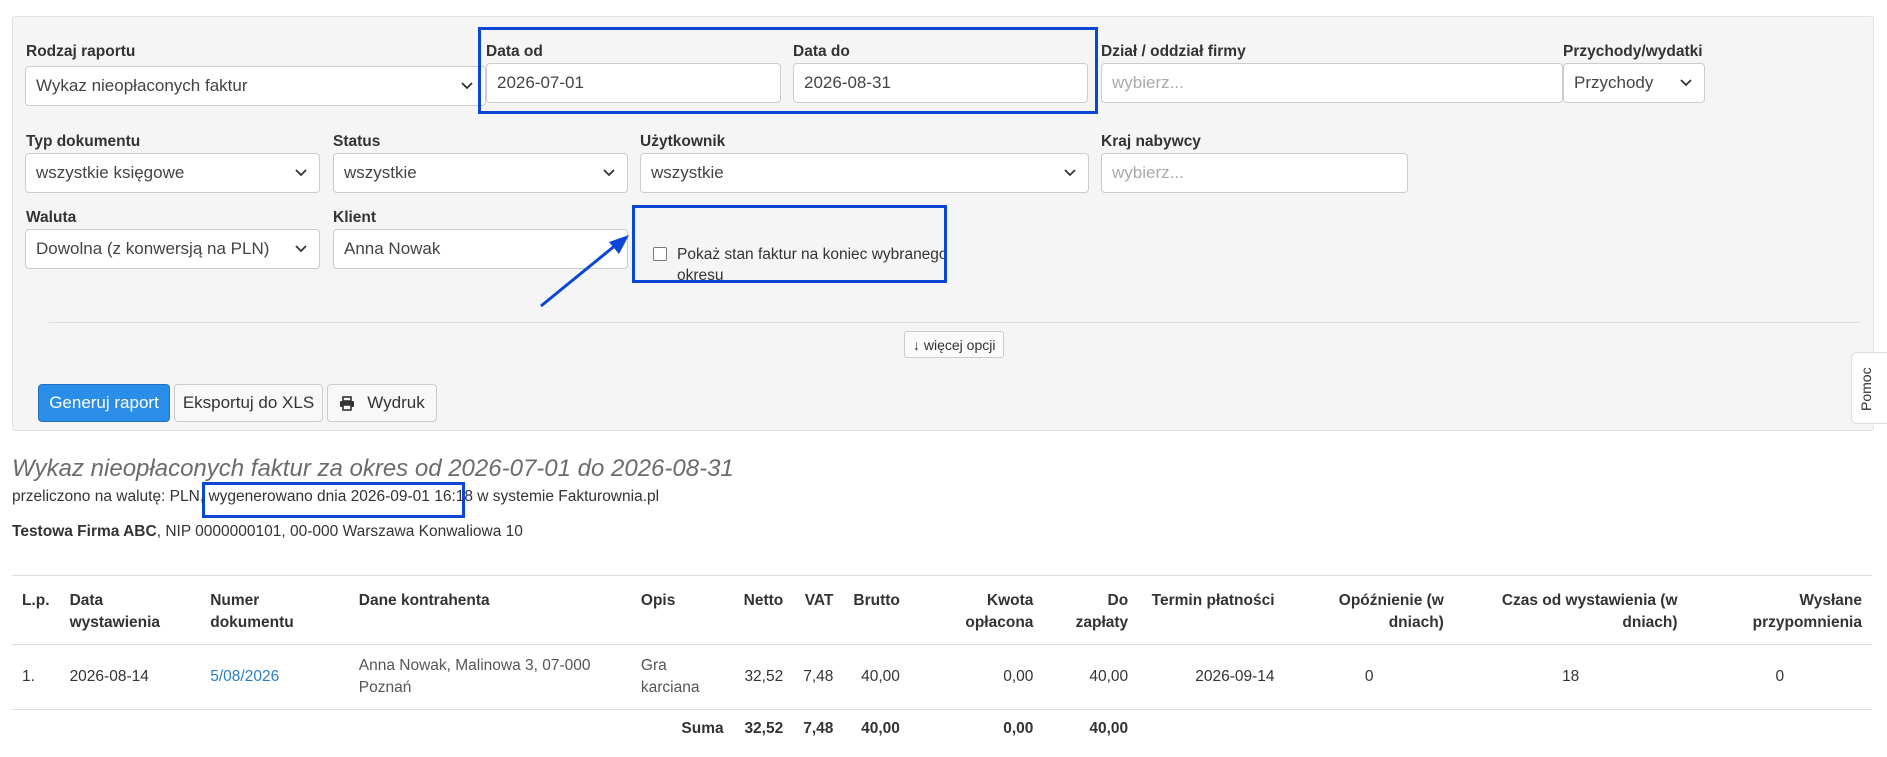 The width and height of the screenshot is (1887, 757). I want to click on col-date: Data wystawienia, so click(130, 610).